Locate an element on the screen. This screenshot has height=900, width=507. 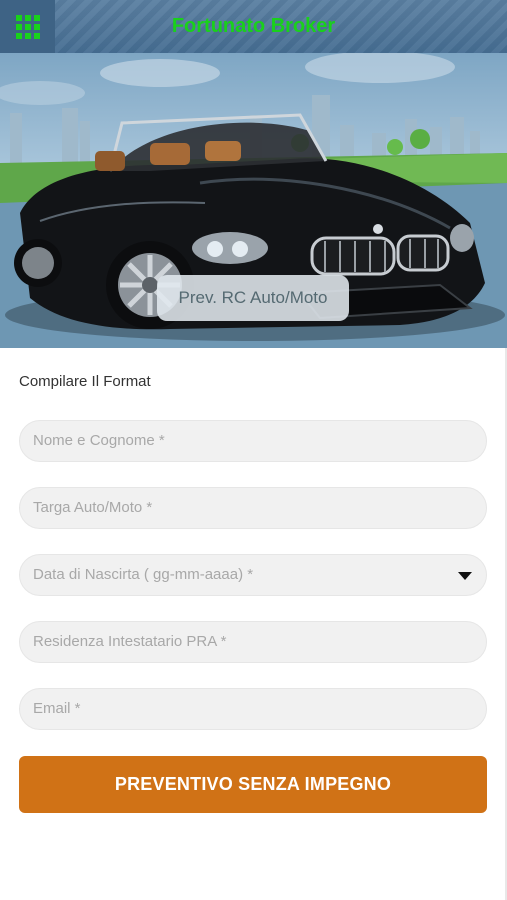
form-heading: Compilare Il Format is located at coordinates (85, 381).